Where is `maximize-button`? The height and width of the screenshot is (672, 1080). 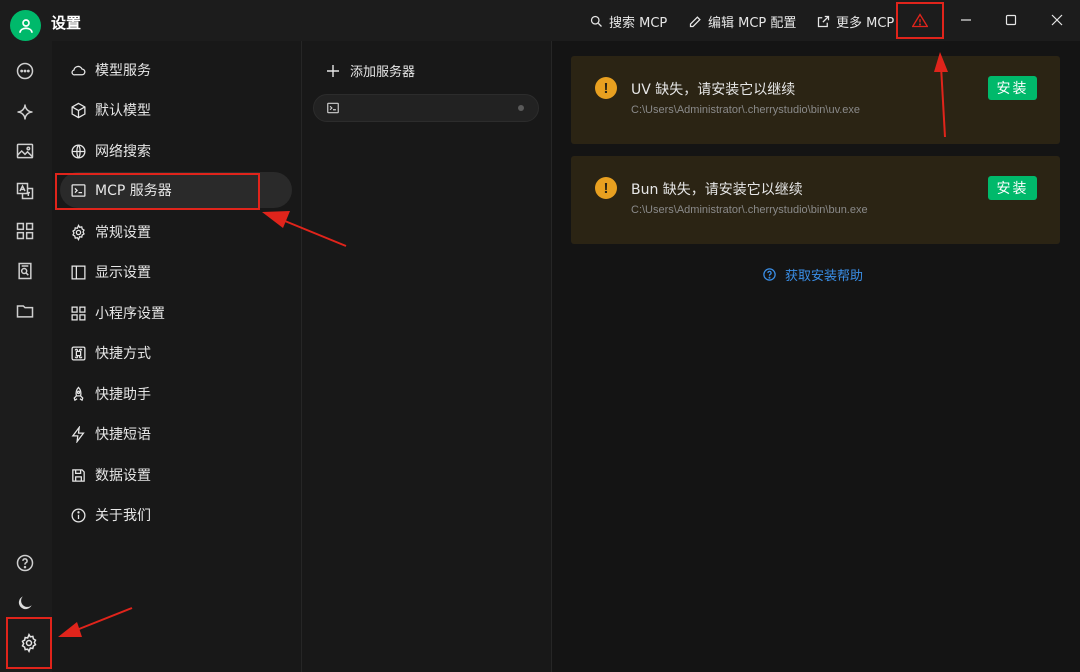 maximize-button is located at coordinates (1011, 20).